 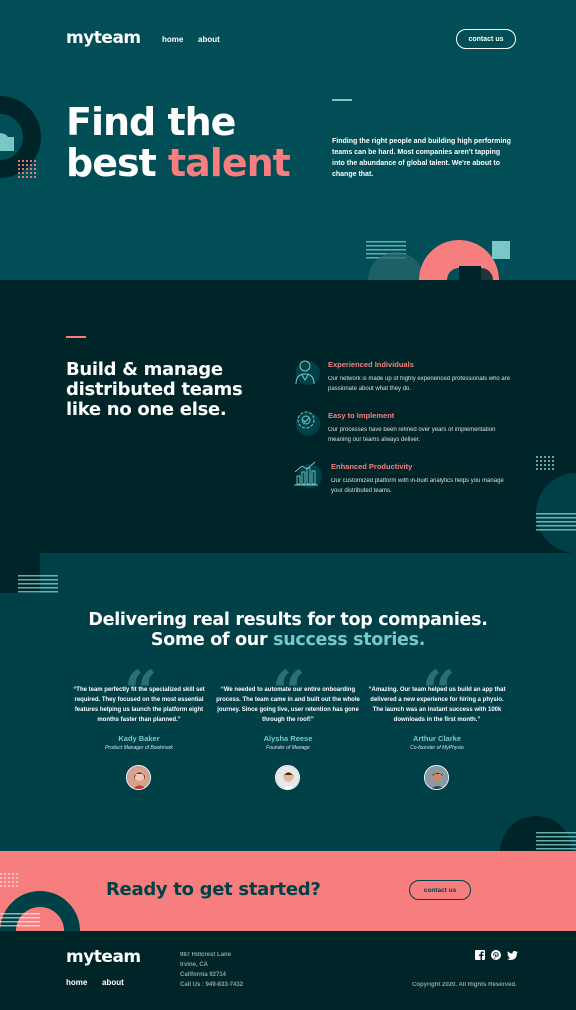 What do you see at coordinates (139, 738) in the screenshot?
I see `testimonial-name: Kady Baker` at bounding box center [139, 738].